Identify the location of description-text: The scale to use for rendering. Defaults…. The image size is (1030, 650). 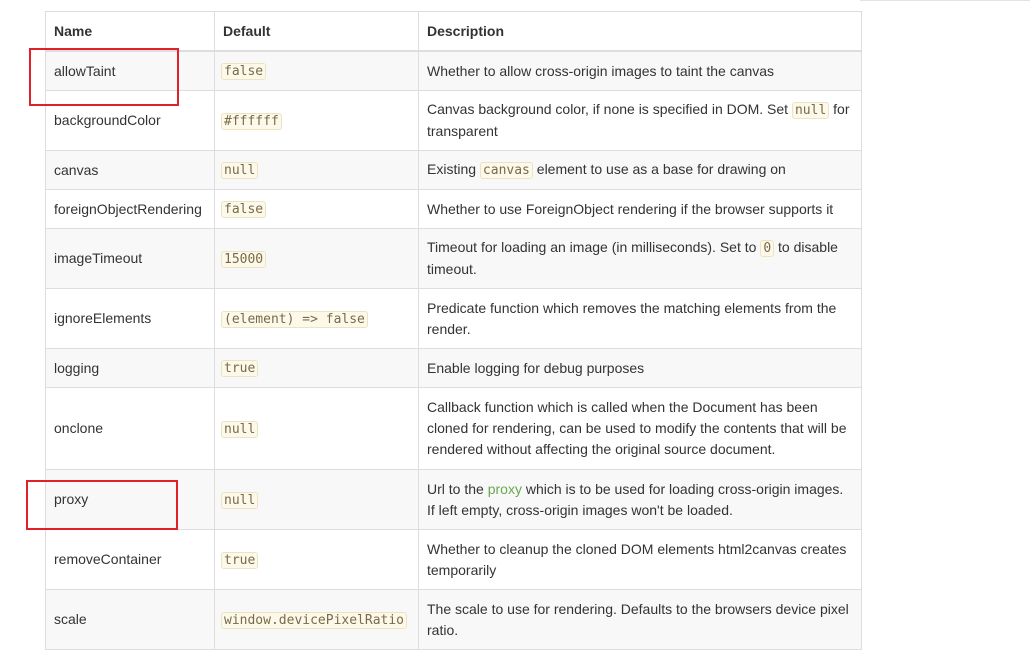
(638, 619).